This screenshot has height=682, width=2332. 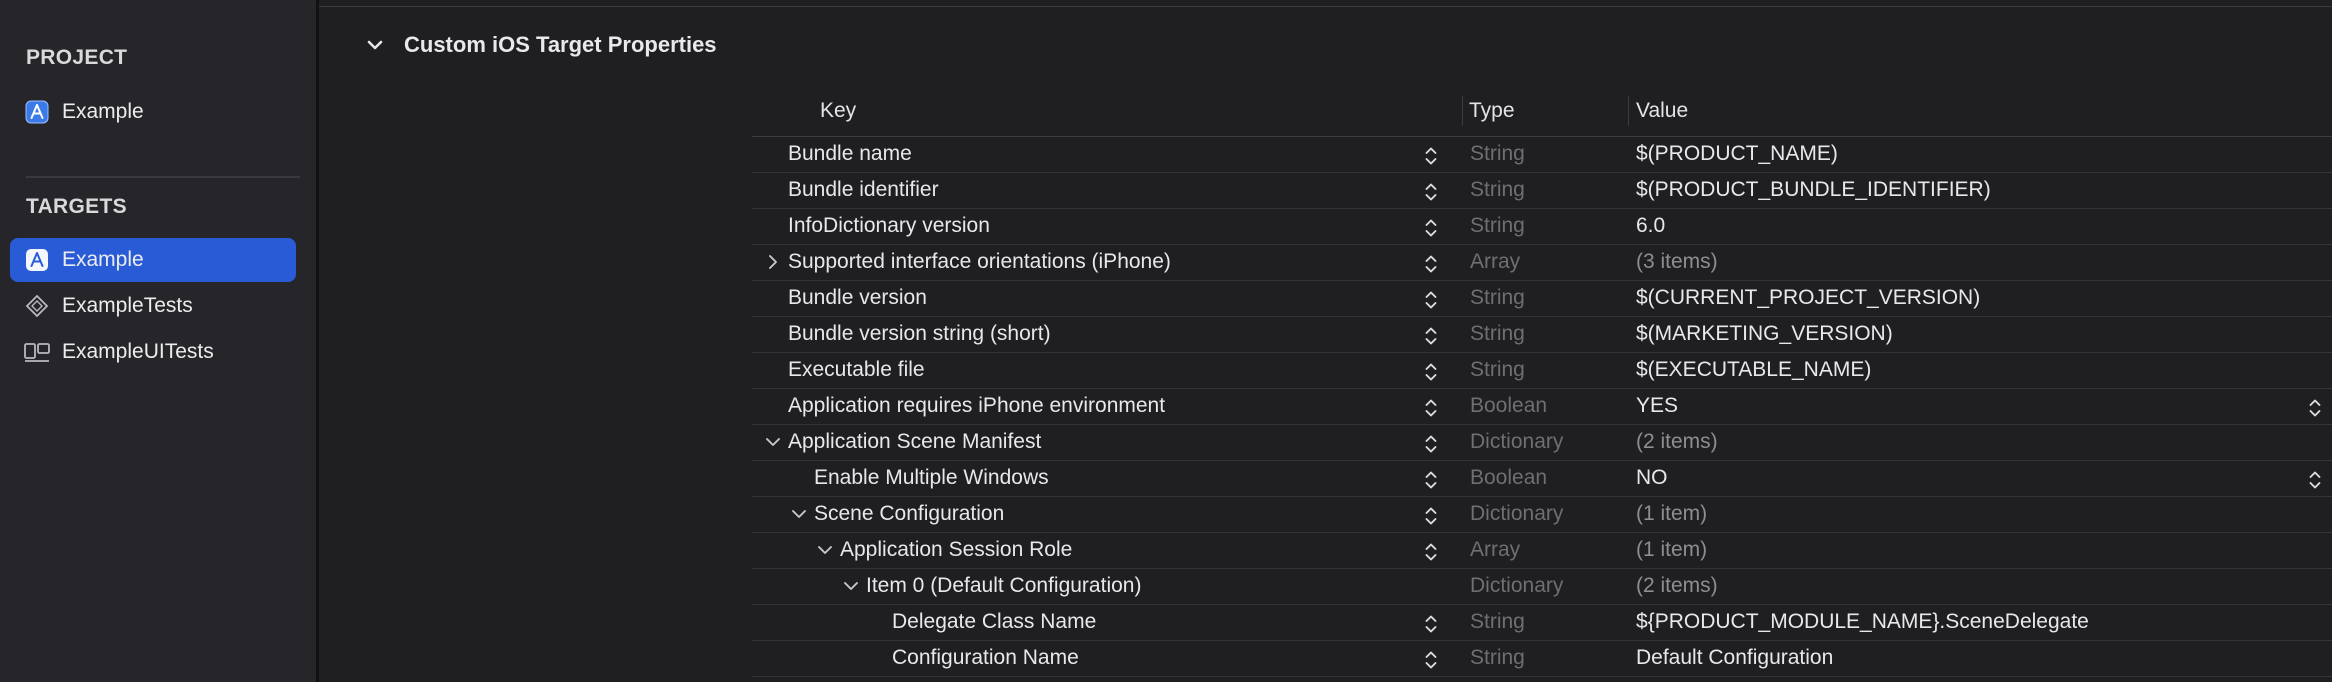 I want to click on sidebar-item-target-exampletests: ExampleTests, so click(x=153, y=306).